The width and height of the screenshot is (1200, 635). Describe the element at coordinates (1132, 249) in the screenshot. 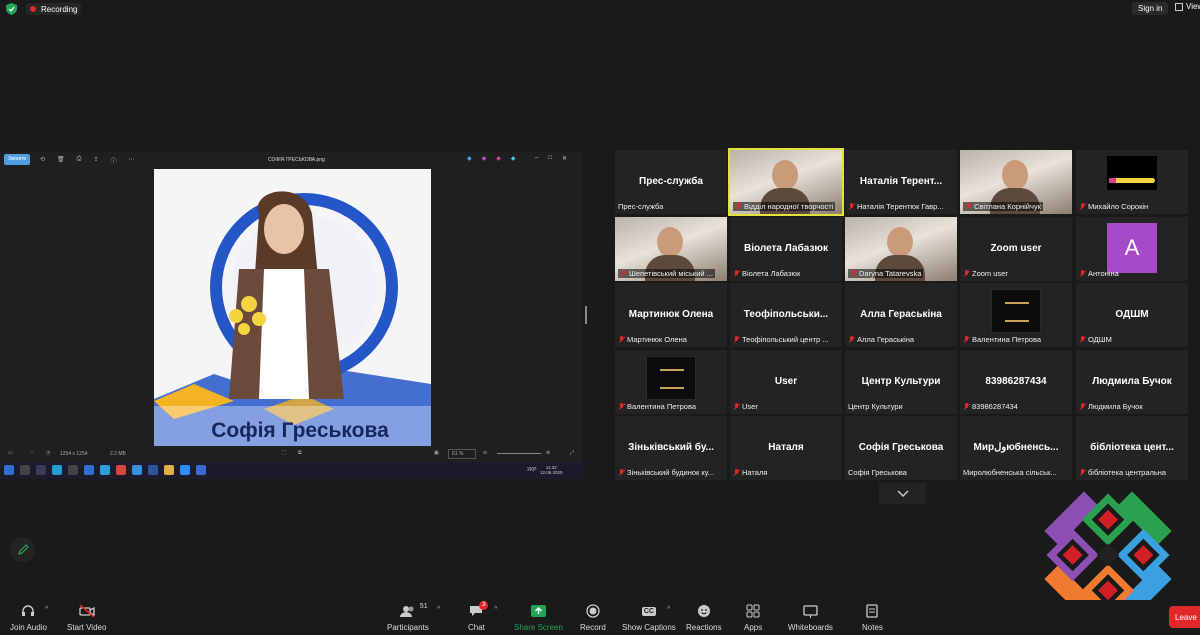

I see `participant-tile: A Антоніна` at that location.